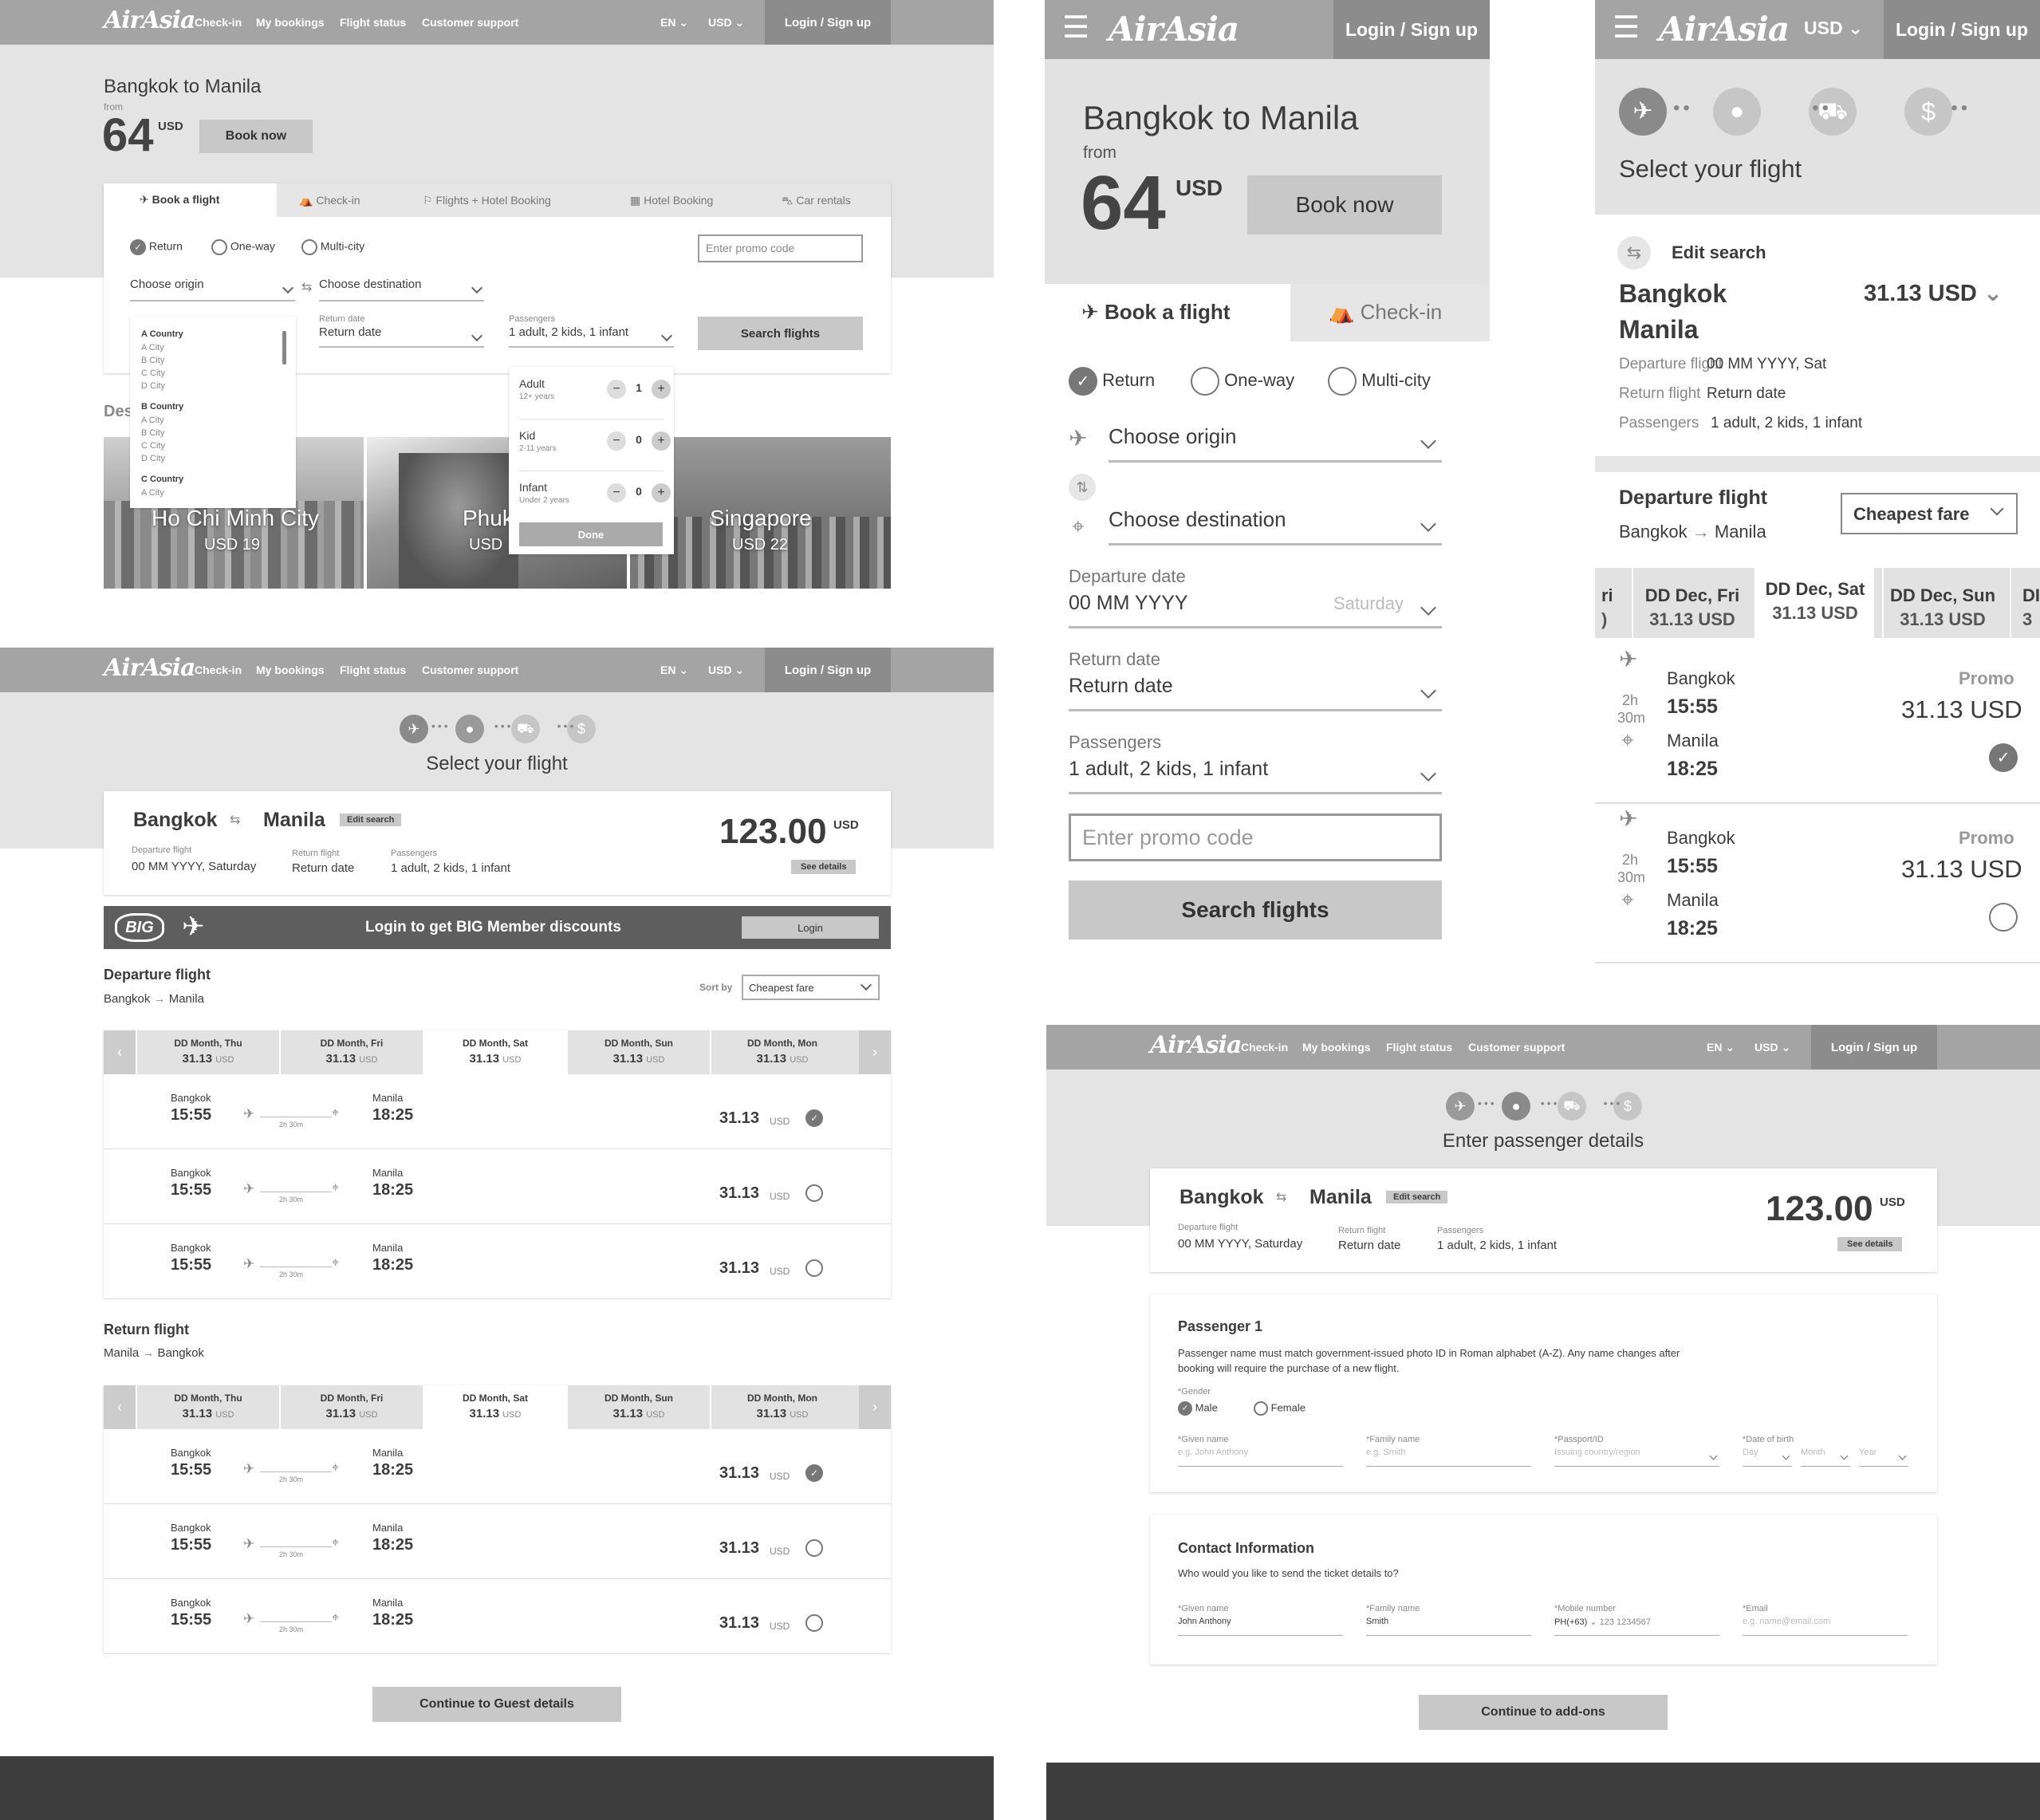 The image size is (2040, 1820). Describe the element at coordinates (1449, 1457) in the screenshot. I see `text-field: e.g. Smith` at that location.